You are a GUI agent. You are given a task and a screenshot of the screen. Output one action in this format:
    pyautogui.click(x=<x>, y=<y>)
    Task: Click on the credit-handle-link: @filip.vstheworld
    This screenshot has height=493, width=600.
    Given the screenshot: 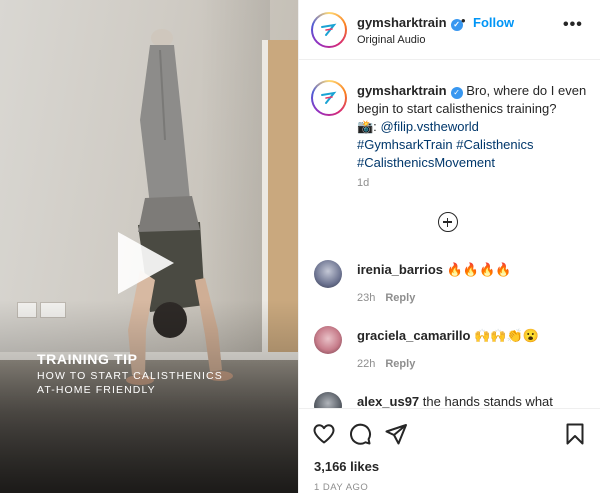 What is the action you would take?
    pyautogui.click(x=429, y=126)
    